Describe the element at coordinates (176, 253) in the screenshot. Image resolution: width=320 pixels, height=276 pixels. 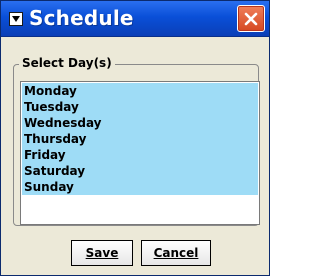
I see `cancel-button: Cancel` at that location.